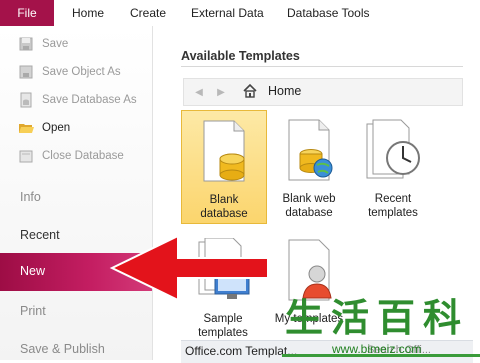 This screenshot has height=363, width=480. Describe the element at coordinates (393, 206) in the screenshot. I see `recent-templates-caption: Recent templates` at that location.